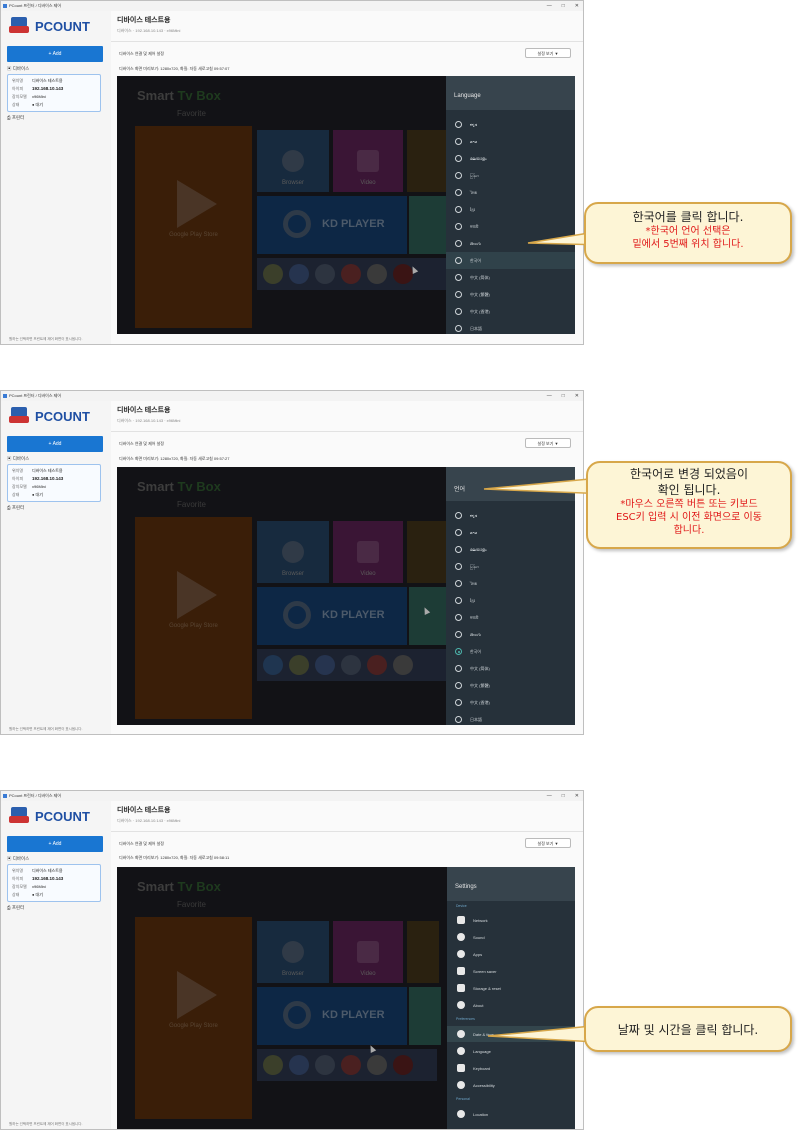 The width and height of the screenshot is (800, 1130). Describe the element at coordinates (35, 5) in the screenshot. I see `window-title: PCount 프린터 / 디바이스 제어` at that location.